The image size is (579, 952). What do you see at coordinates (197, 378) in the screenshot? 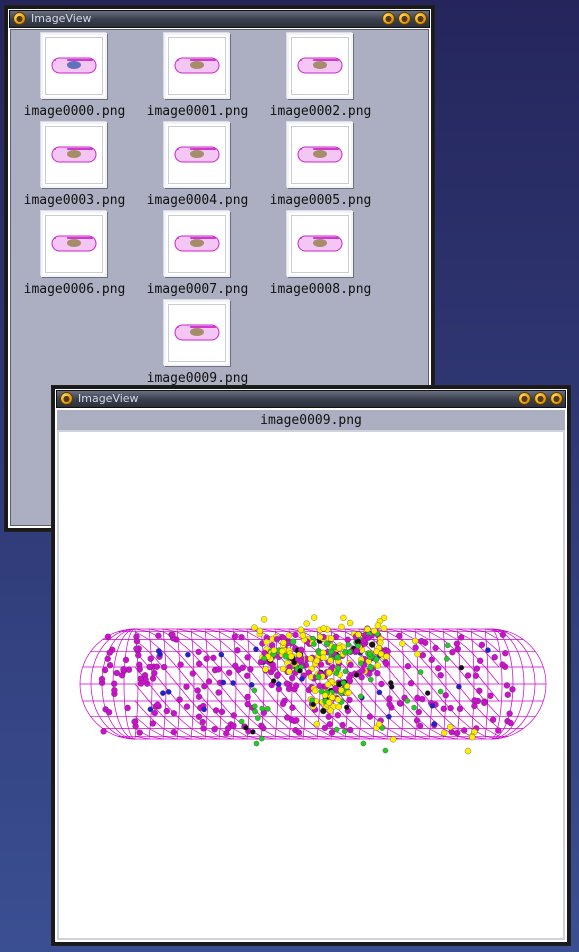
I see `thumbnail-label: image0009.png` at bounding box center [197, 378].